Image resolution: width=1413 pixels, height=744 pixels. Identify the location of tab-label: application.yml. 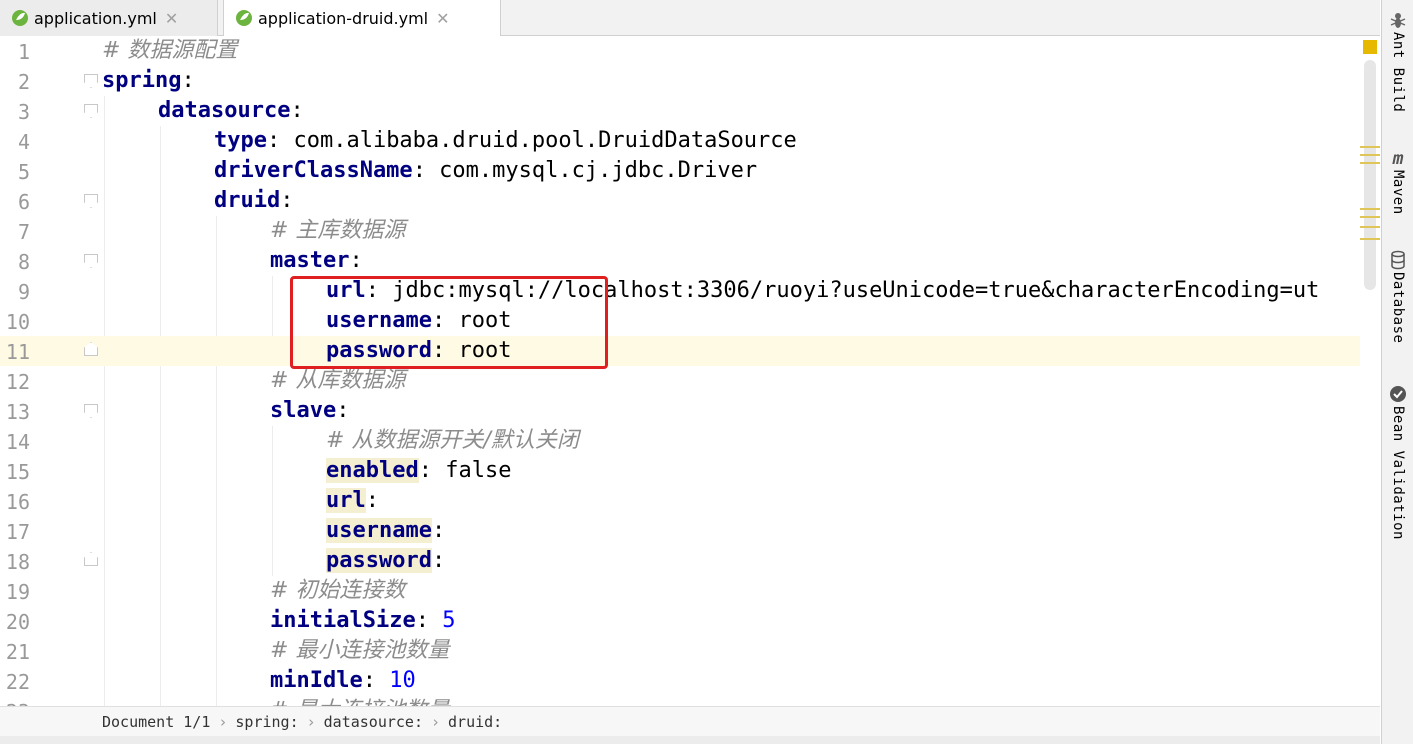
(95, 18).